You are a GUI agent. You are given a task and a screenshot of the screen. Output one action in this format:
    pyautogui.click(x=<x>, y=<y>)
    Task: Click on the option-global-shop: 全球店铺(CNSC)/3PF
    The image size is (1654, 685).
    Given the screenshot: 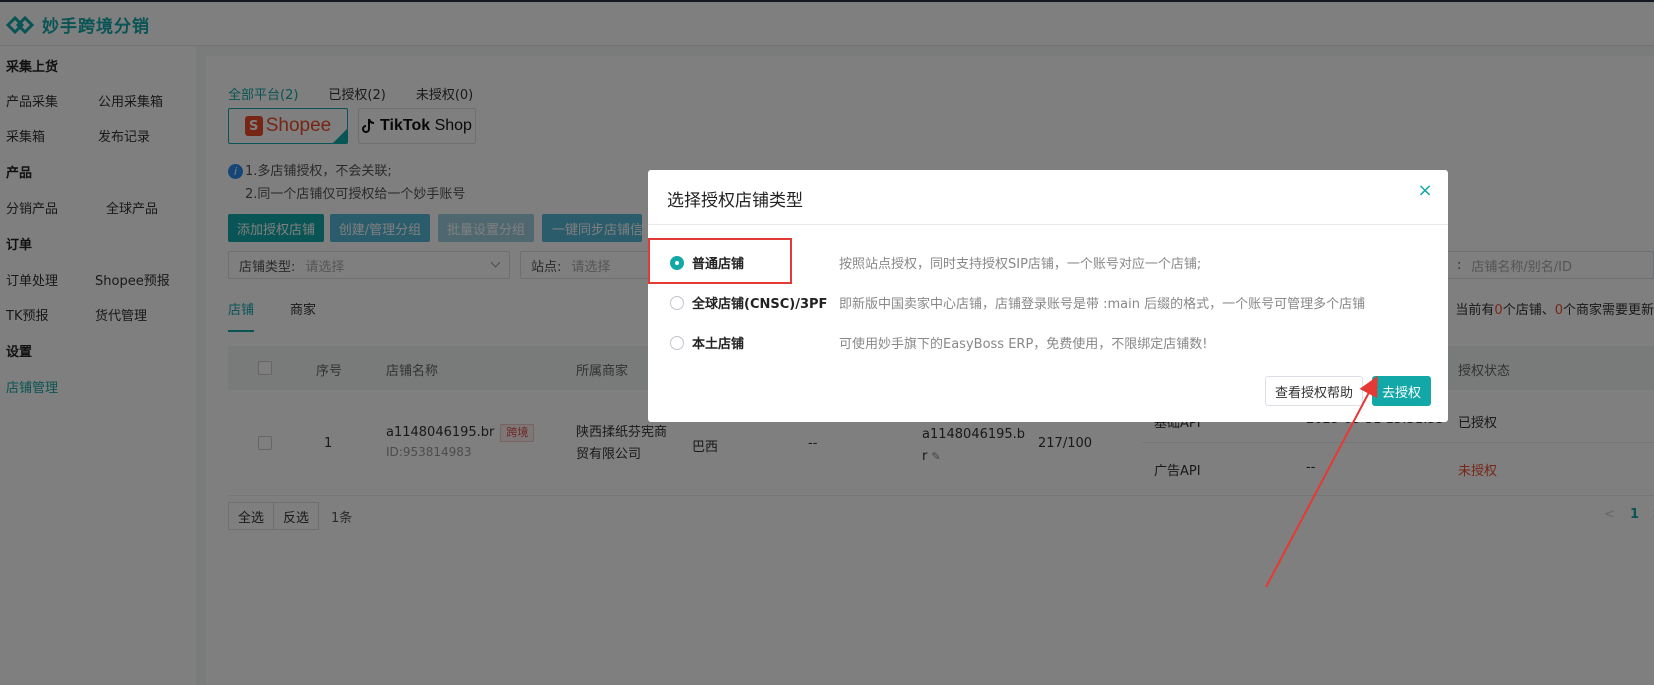 What is the action you would take?
    pyautogui.click(x=748, y=302)
    